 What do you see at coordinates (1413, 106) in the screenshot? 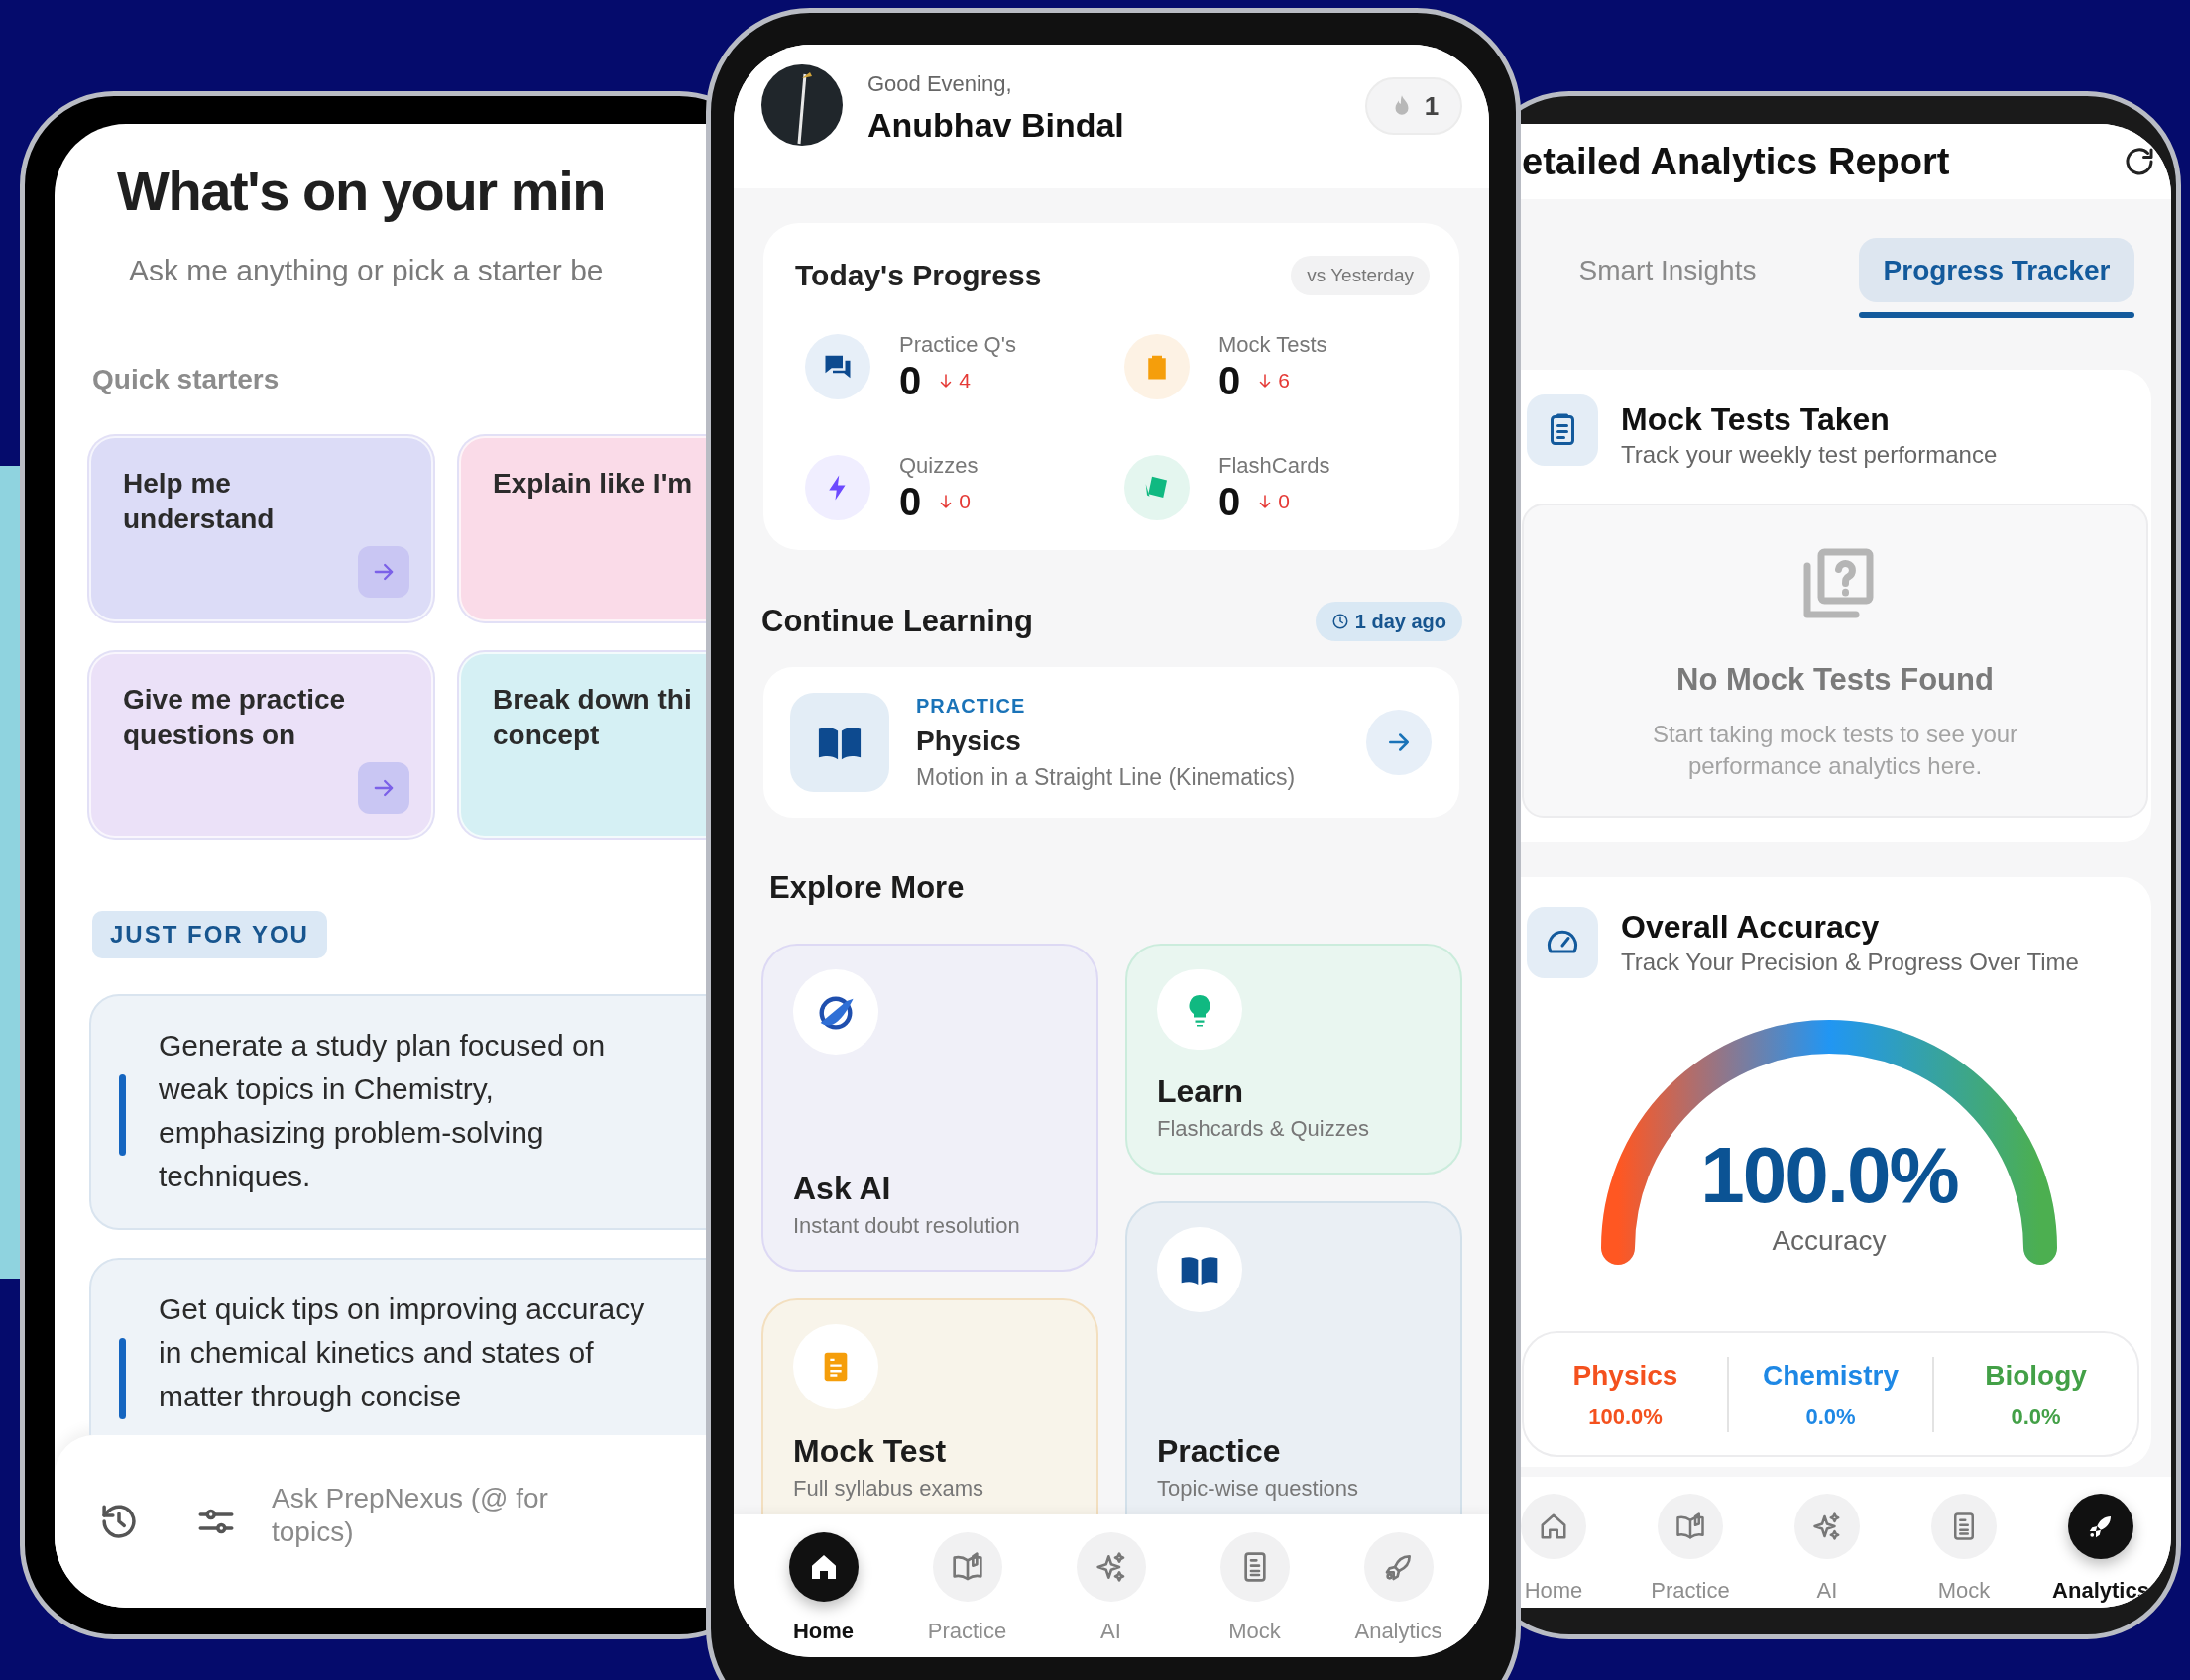
I see `streak-pill: 1` at bounding box center [1413, 106].